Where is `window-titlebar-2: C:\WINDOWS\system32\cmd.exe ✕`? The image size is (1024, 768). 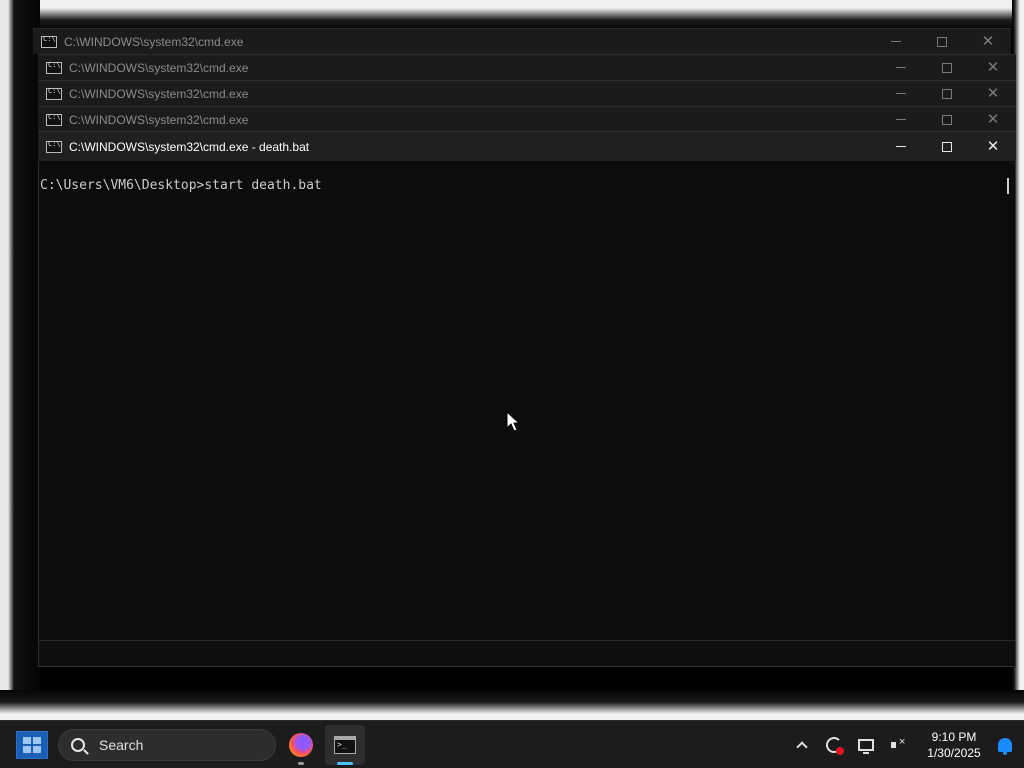 window-titlebar-2: C:\WINDOWS\system32\cmd.exe ✕ is located at coordinates (527, 67).